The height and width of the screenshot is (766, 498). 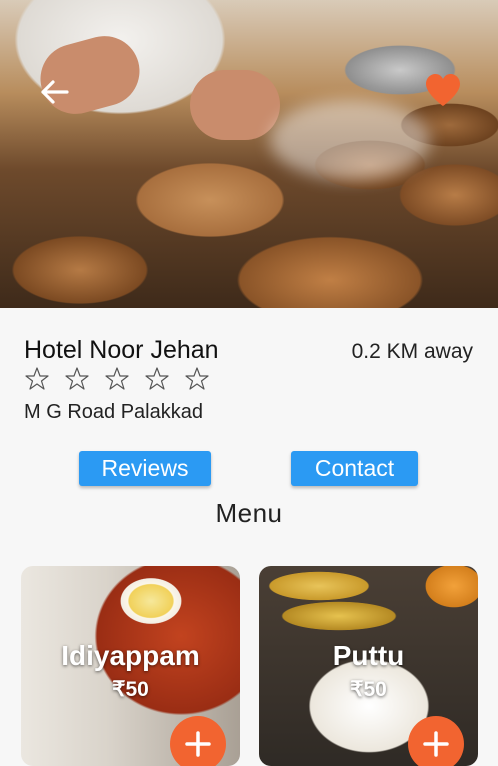 I want to click on menu-item-name: Idiyappam, so click(x=130, y=655).